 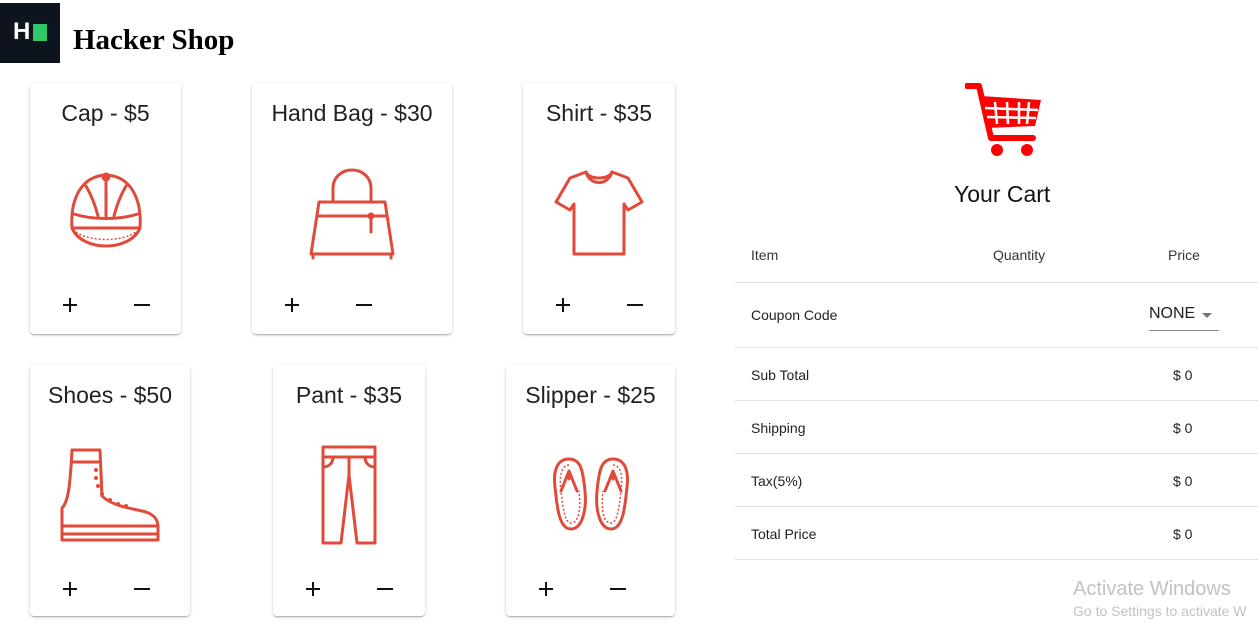 I want to click on cap-icon, so click(x=106, y=210).